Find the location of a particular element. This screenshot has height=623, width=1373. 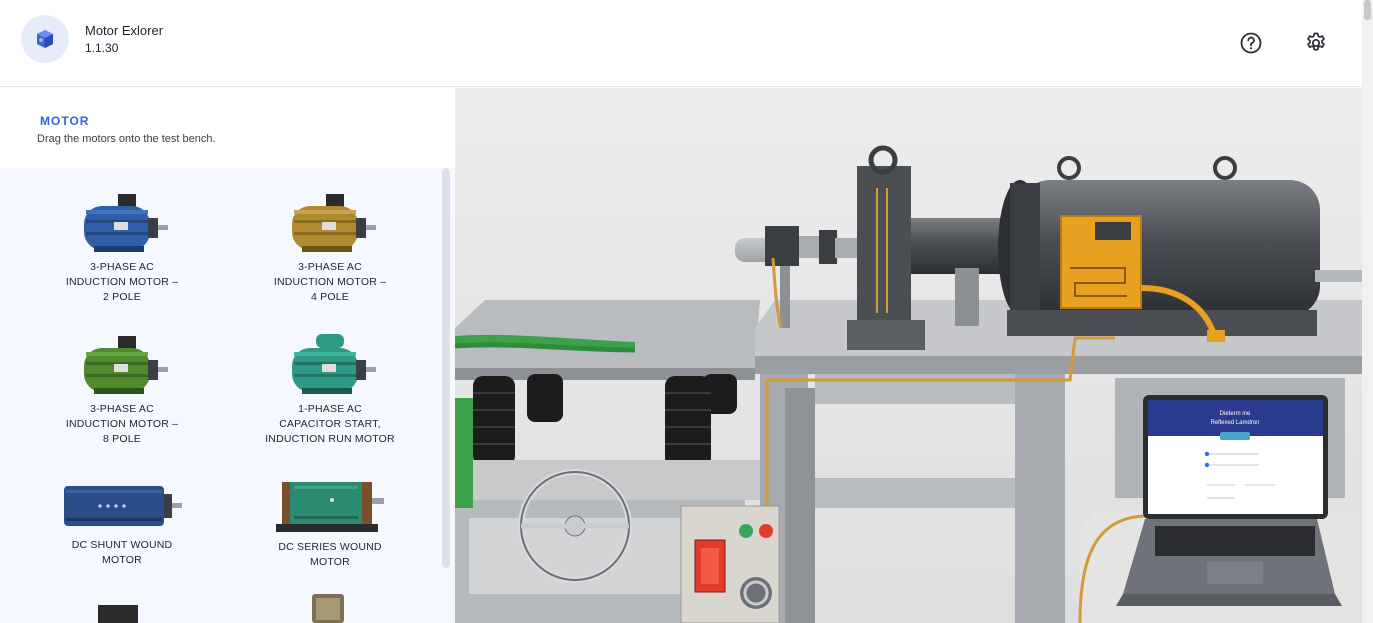

gear-icon is located at coordinates (1316, 41).